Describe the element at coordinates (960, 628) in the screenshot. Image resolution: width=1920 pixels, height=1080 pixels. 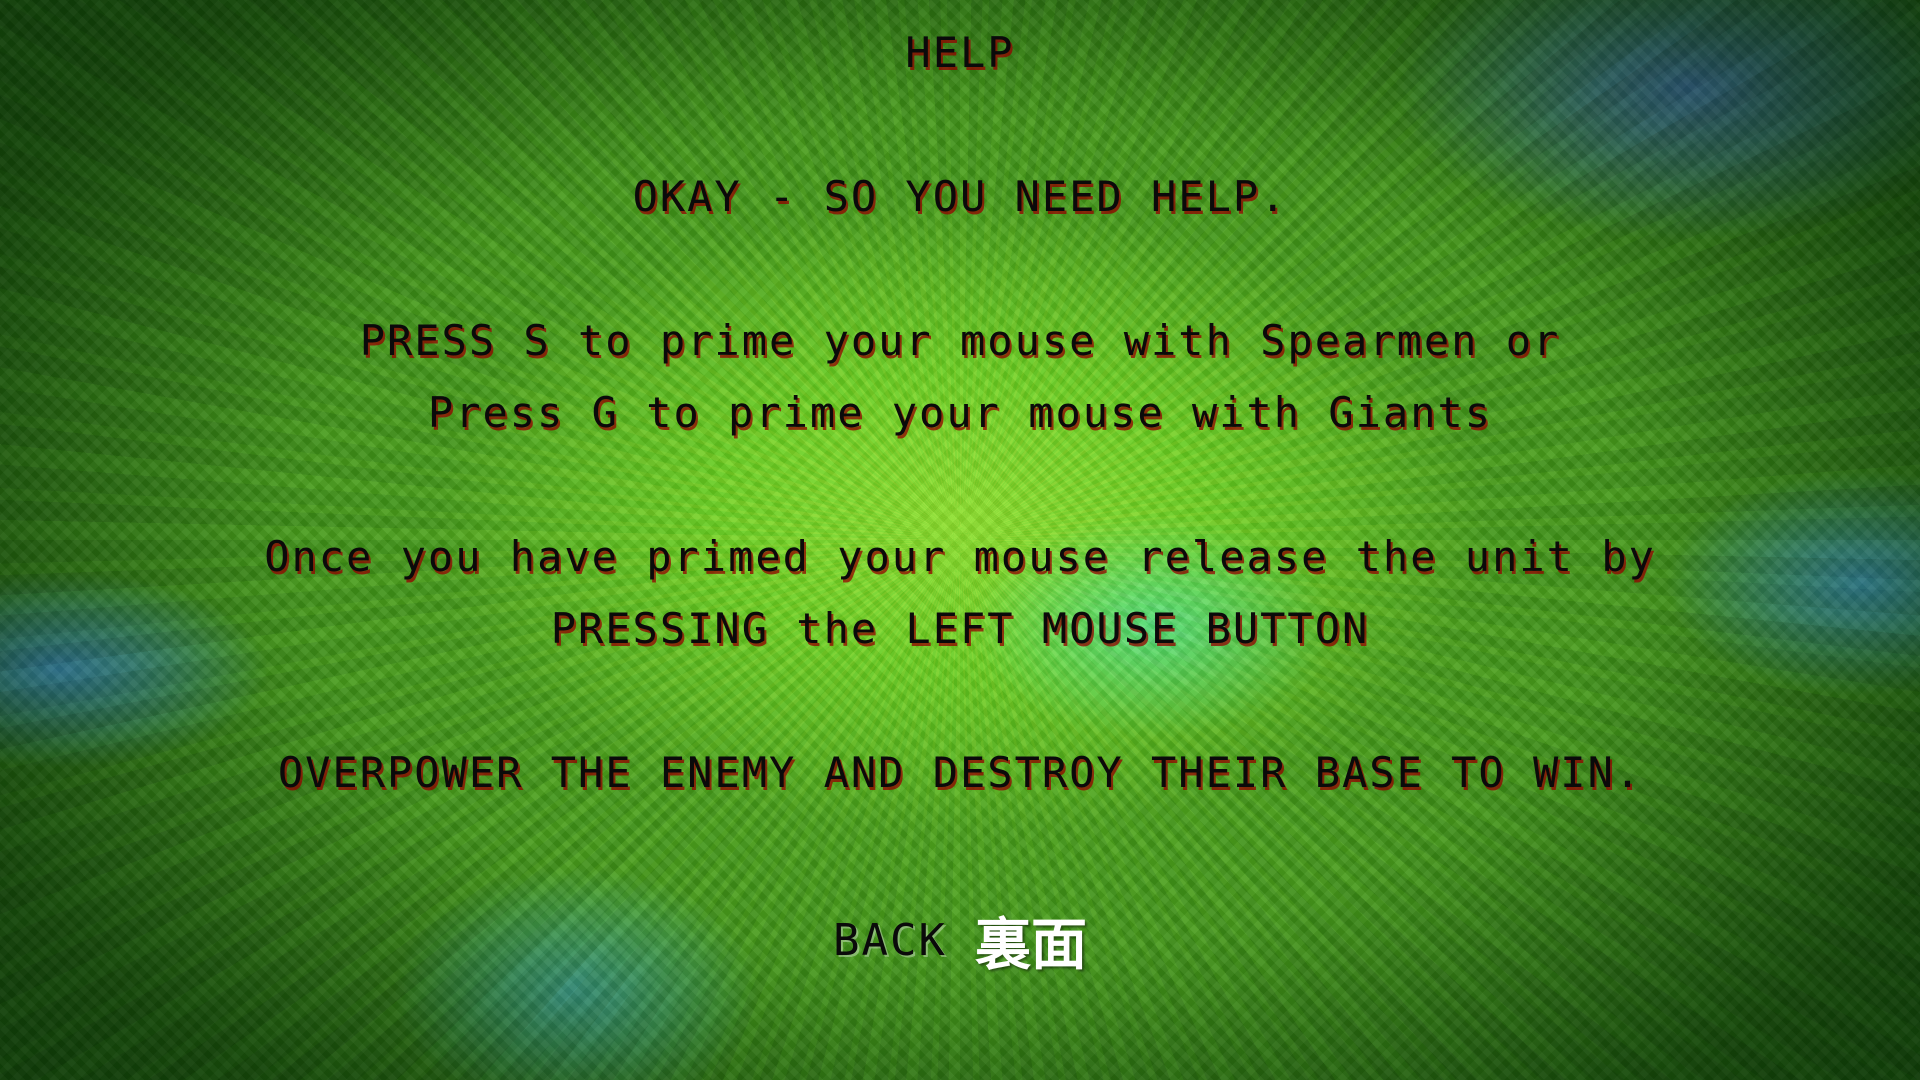
I see `help-mouse-button-instruction: PRESSING the LEFT MOUSE BUTTON` at that location.